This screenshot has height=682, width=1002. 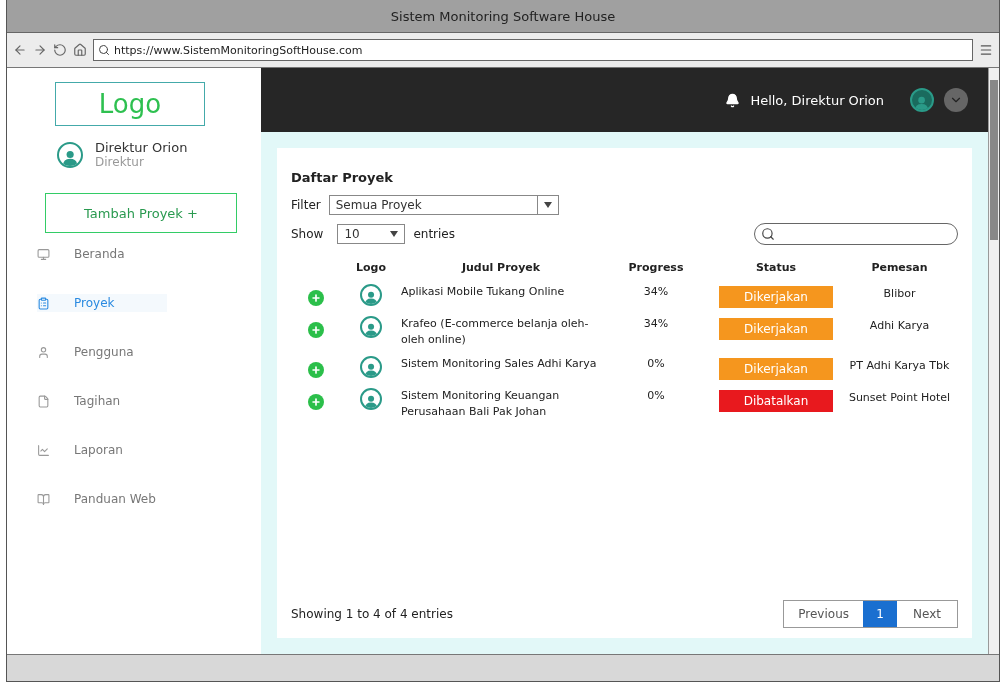 What do you see at coordinates (371, 234) in the screenshot?
I see `entries-dropdown: 10` at bounding box center [371, 234].